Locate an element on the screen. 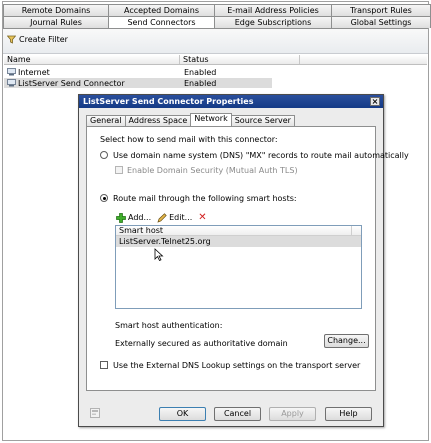 The image size is (431, 443). connector-row-listserver: ListServer Send Connector Enabled is located at coordinates (138, 83).